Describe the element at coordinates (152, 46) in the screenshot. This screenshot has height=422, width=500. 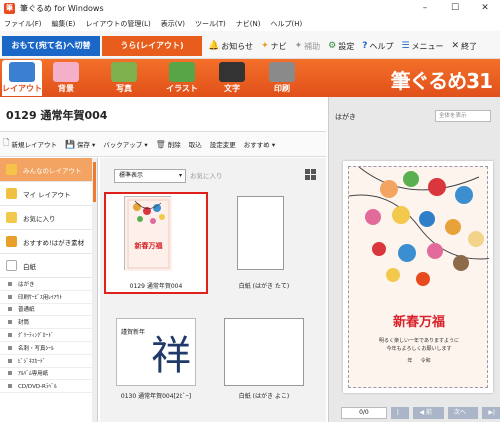
I see `layout-mode-tab: うら(レイアウト)` at that location.